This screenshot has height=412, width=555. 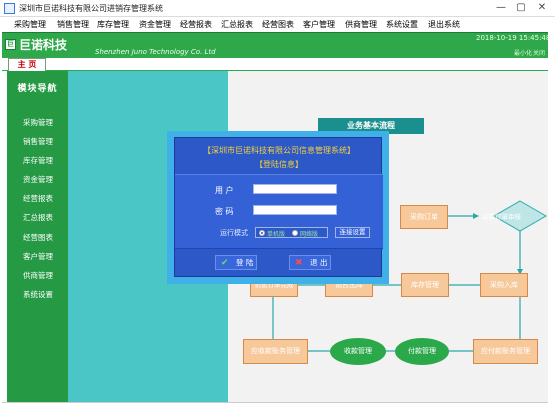 What do you see at coordinates (38, 179) in the screenshot?
I see `sidebar-item-funds: 资金管理` at bounding box center [38, 179].